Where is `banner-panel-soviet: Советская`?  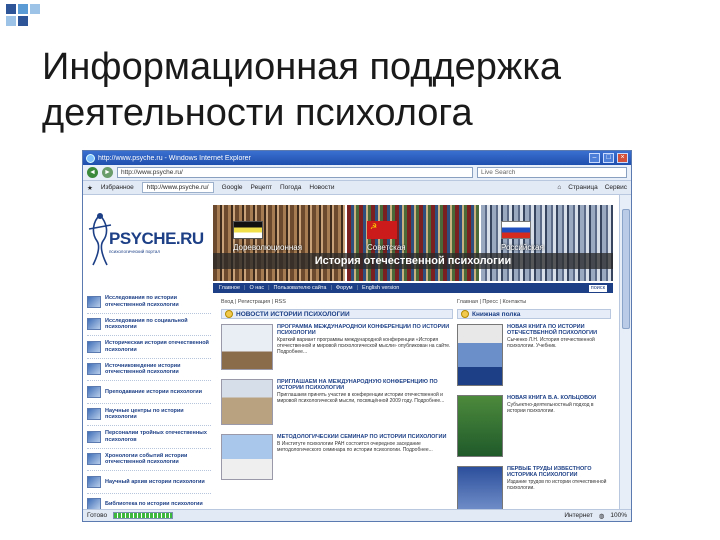 banner-panel-soviet: Советская is located at coordinates (413, 243).